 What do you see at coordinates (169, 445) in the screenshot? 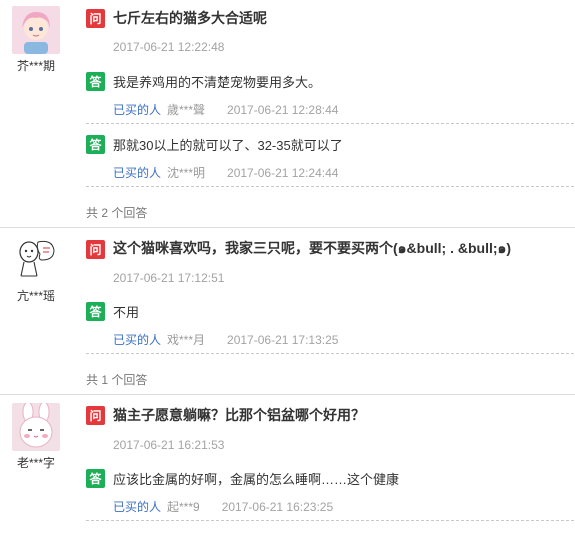
I see `question-time: 2017-06-21 16:21:53` at bounding box center [169, 445].